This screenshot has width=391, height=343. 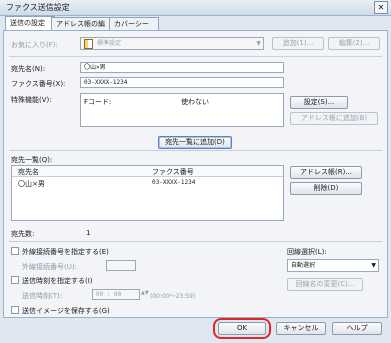 What do you see at coordinates (28, 69) in the screenshot?
I see `recipient-name-label: 宛先名(N):` at bounding box center [28, 69].